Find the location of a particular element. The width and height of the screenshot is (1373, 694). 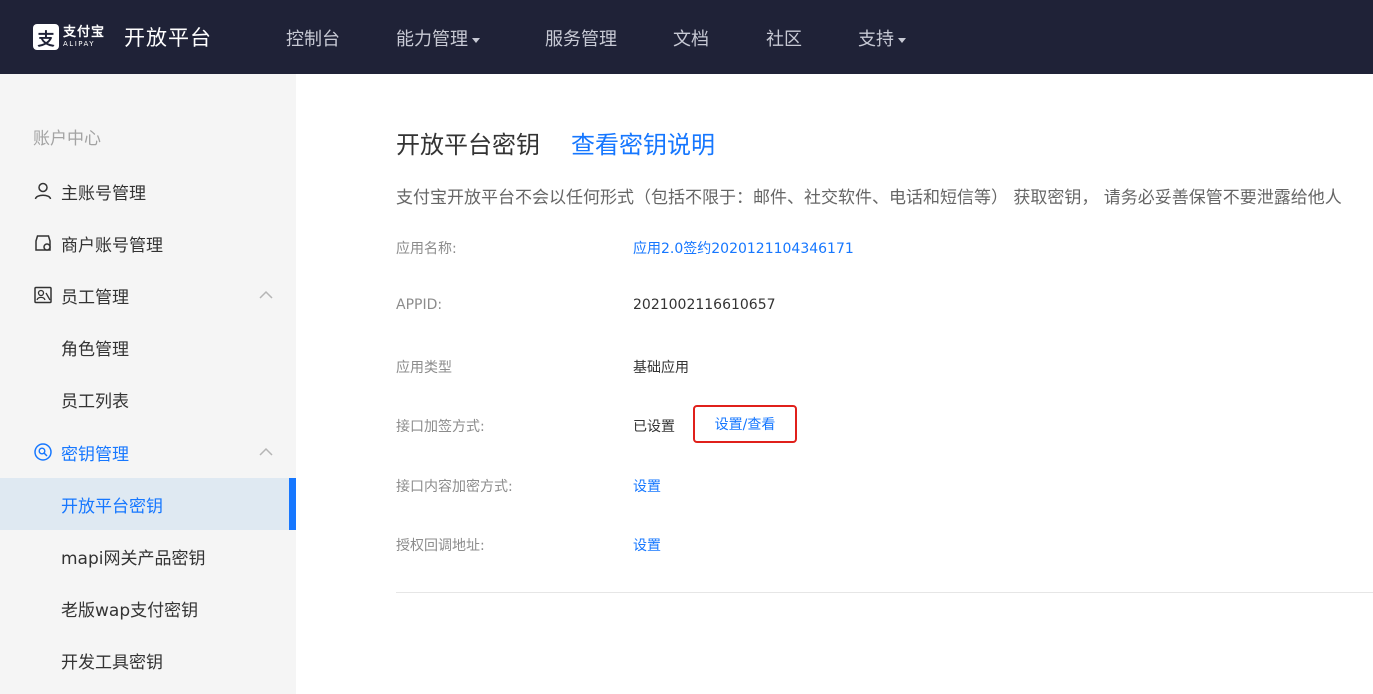

app-name-label: 应用名称: is located at coordinates (426, 249).